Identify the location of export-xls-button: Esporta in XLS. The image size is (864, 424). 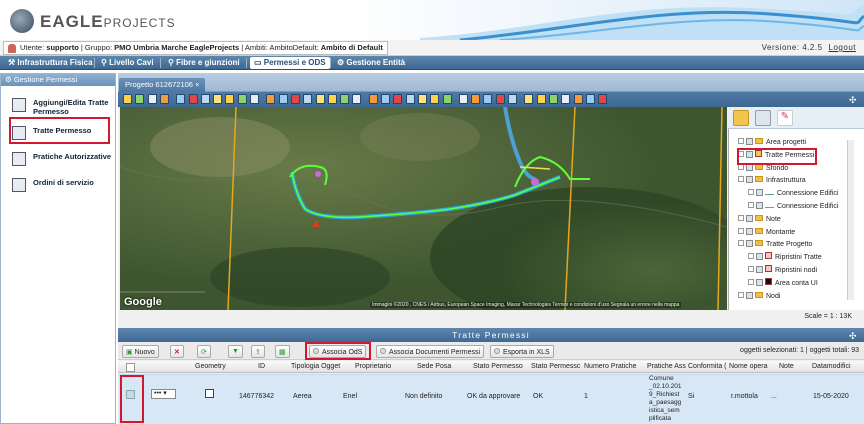
(522, 351).